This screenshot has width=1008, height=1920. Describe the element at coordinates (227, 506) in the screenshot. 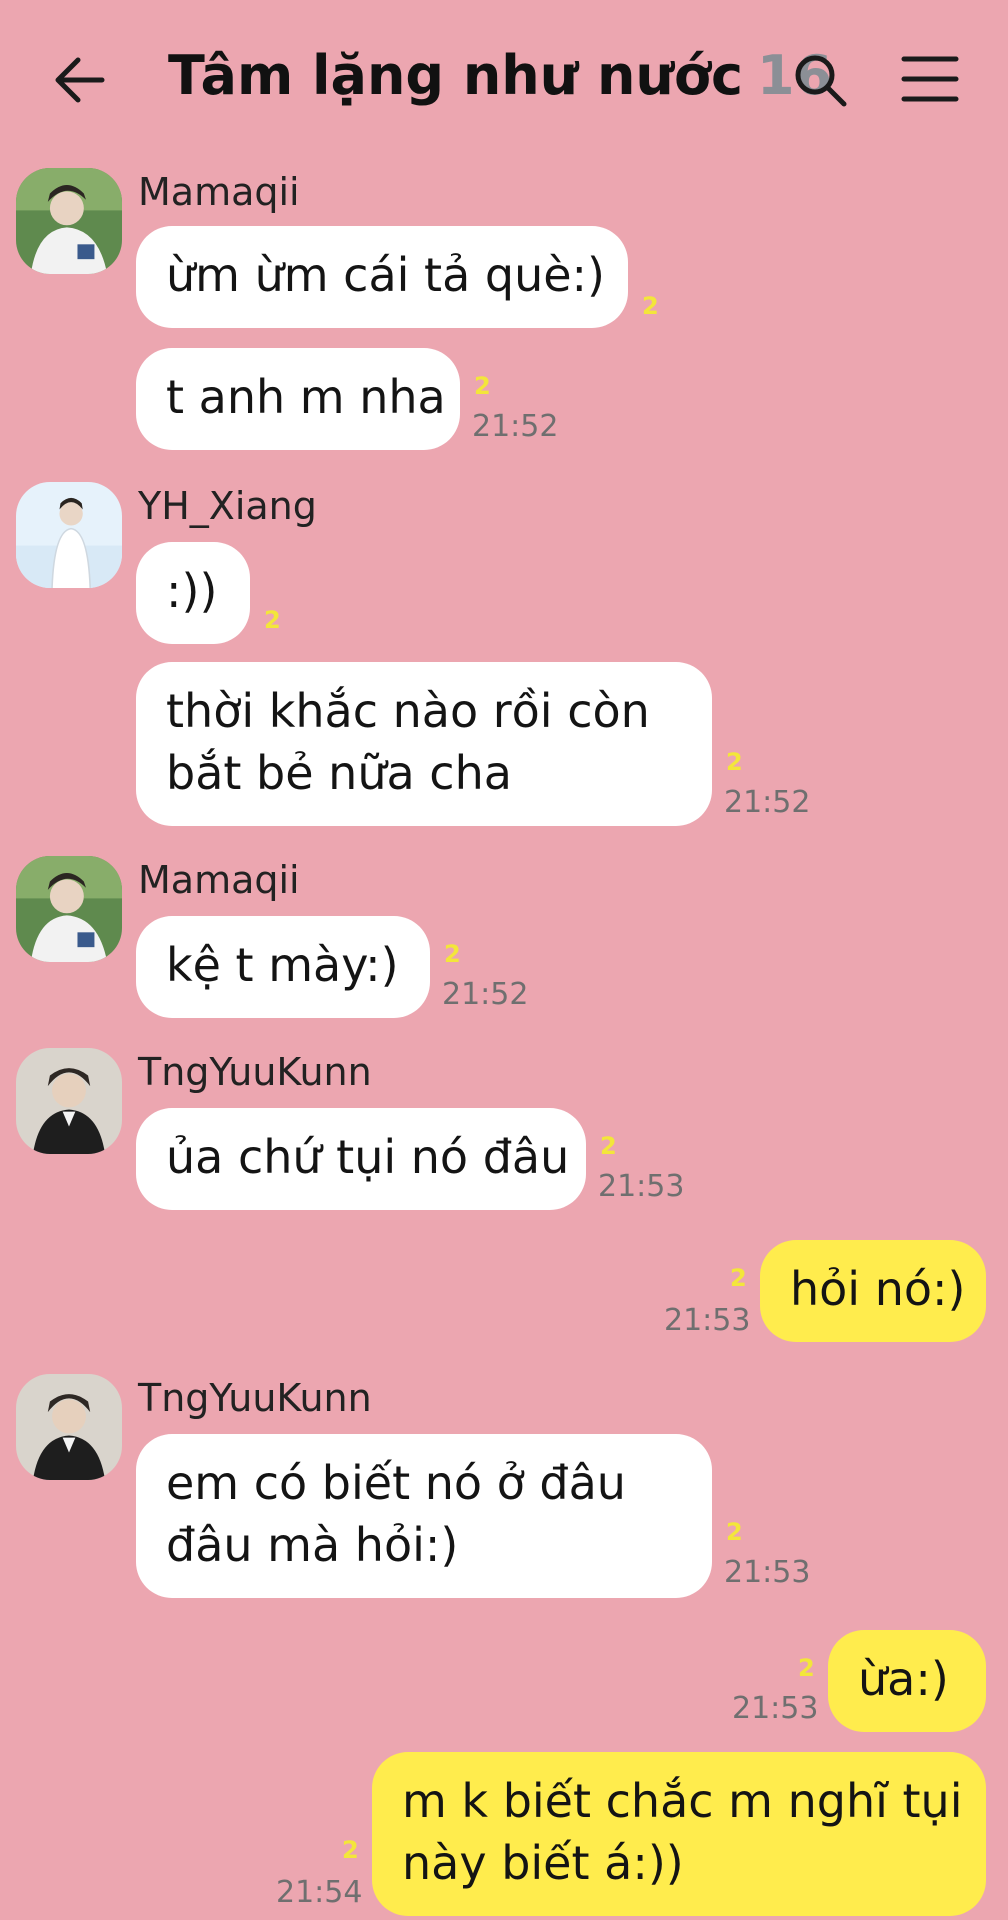

I see `sender-name: YH_Xiang` at that location.